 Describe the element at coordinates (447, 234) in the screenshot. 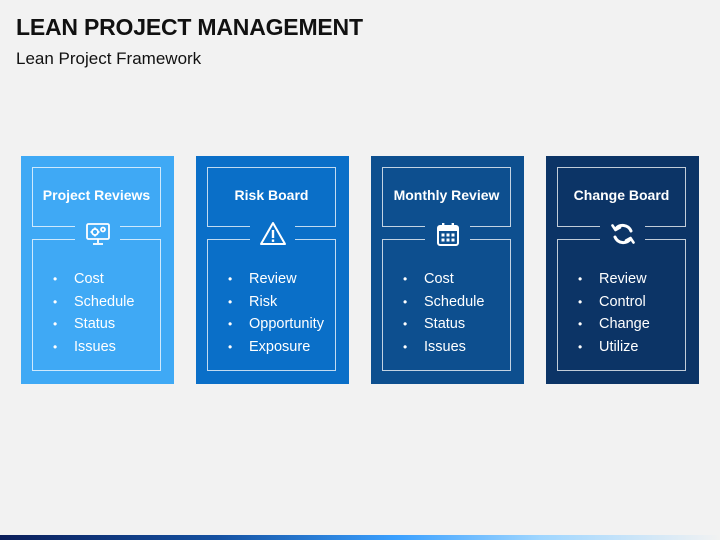

I see `calendar-icon` at that location.